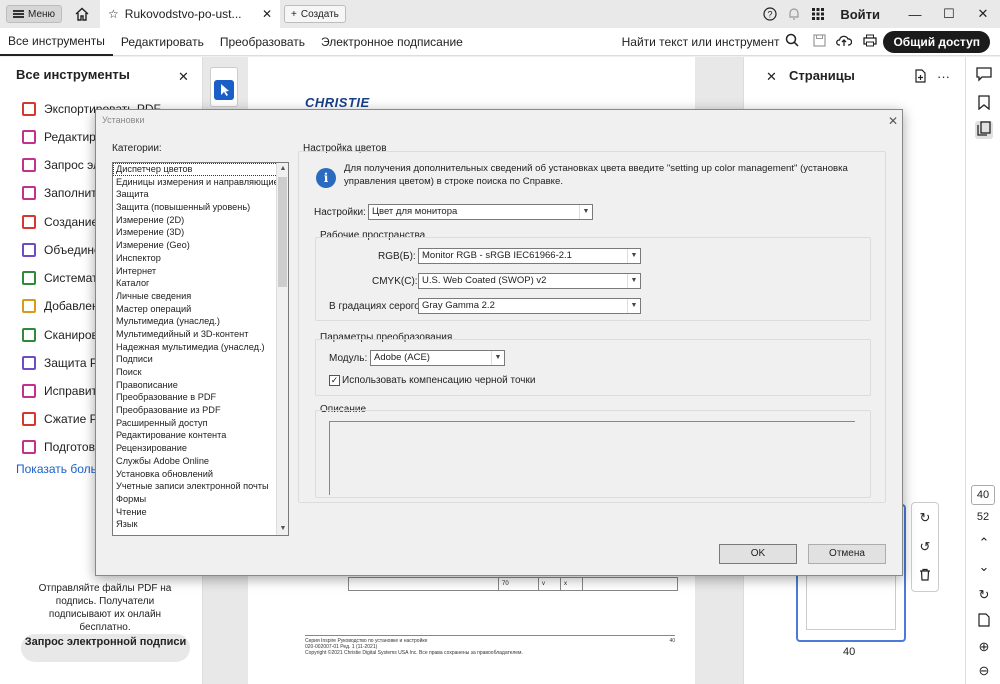 The height and width of the screenshot is (684, 1000). What do you see at coordinates (282, 232) in the screenshot?
I see `scroll-thumb` at bounding box center [282, 232].